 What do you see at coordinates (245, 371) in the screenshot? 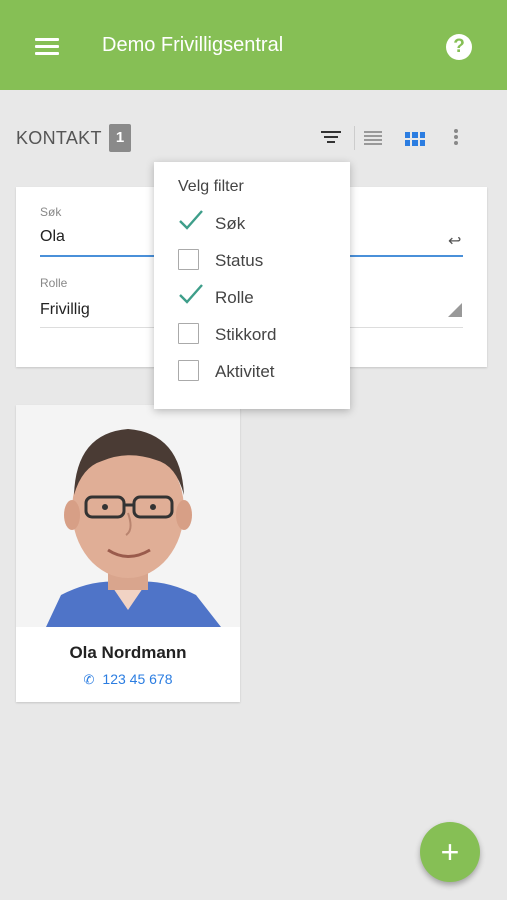
I see `filter-option-label: Aktivitet` at bounding box center [245, 371].